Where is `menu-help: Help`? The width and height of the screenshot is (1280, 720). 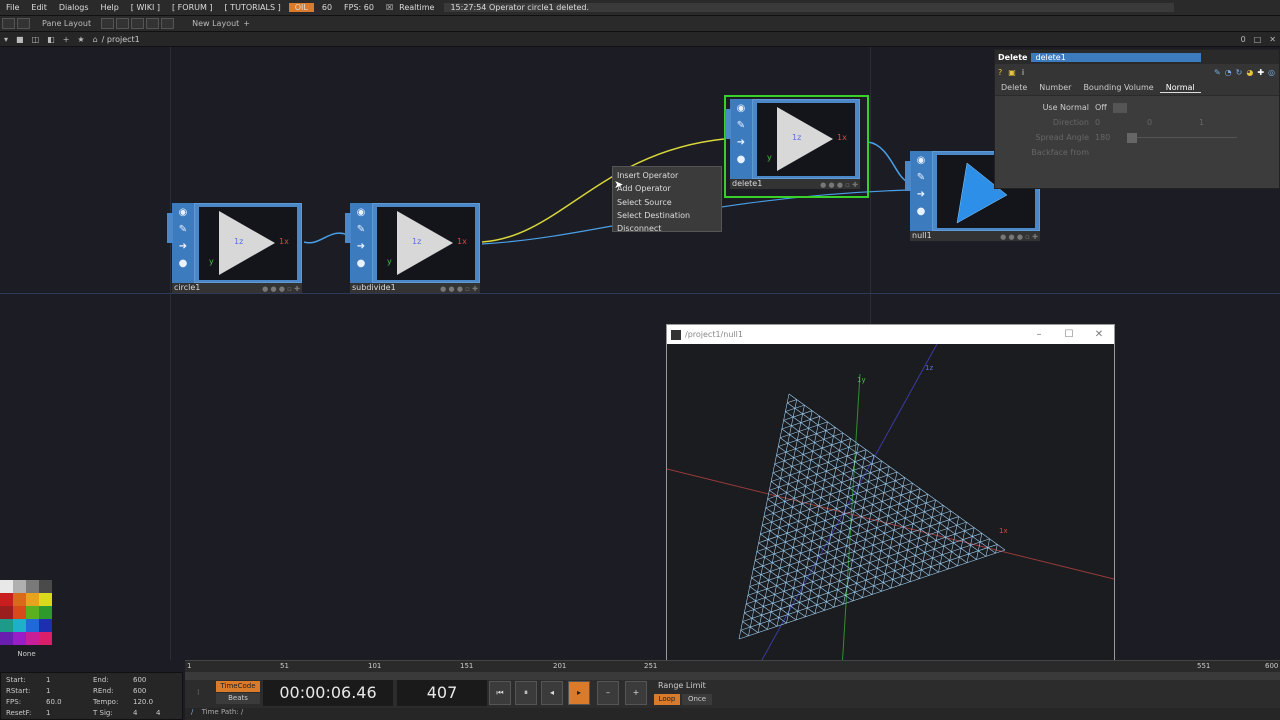 menu-help: Help is located at coordinates (110, 7).